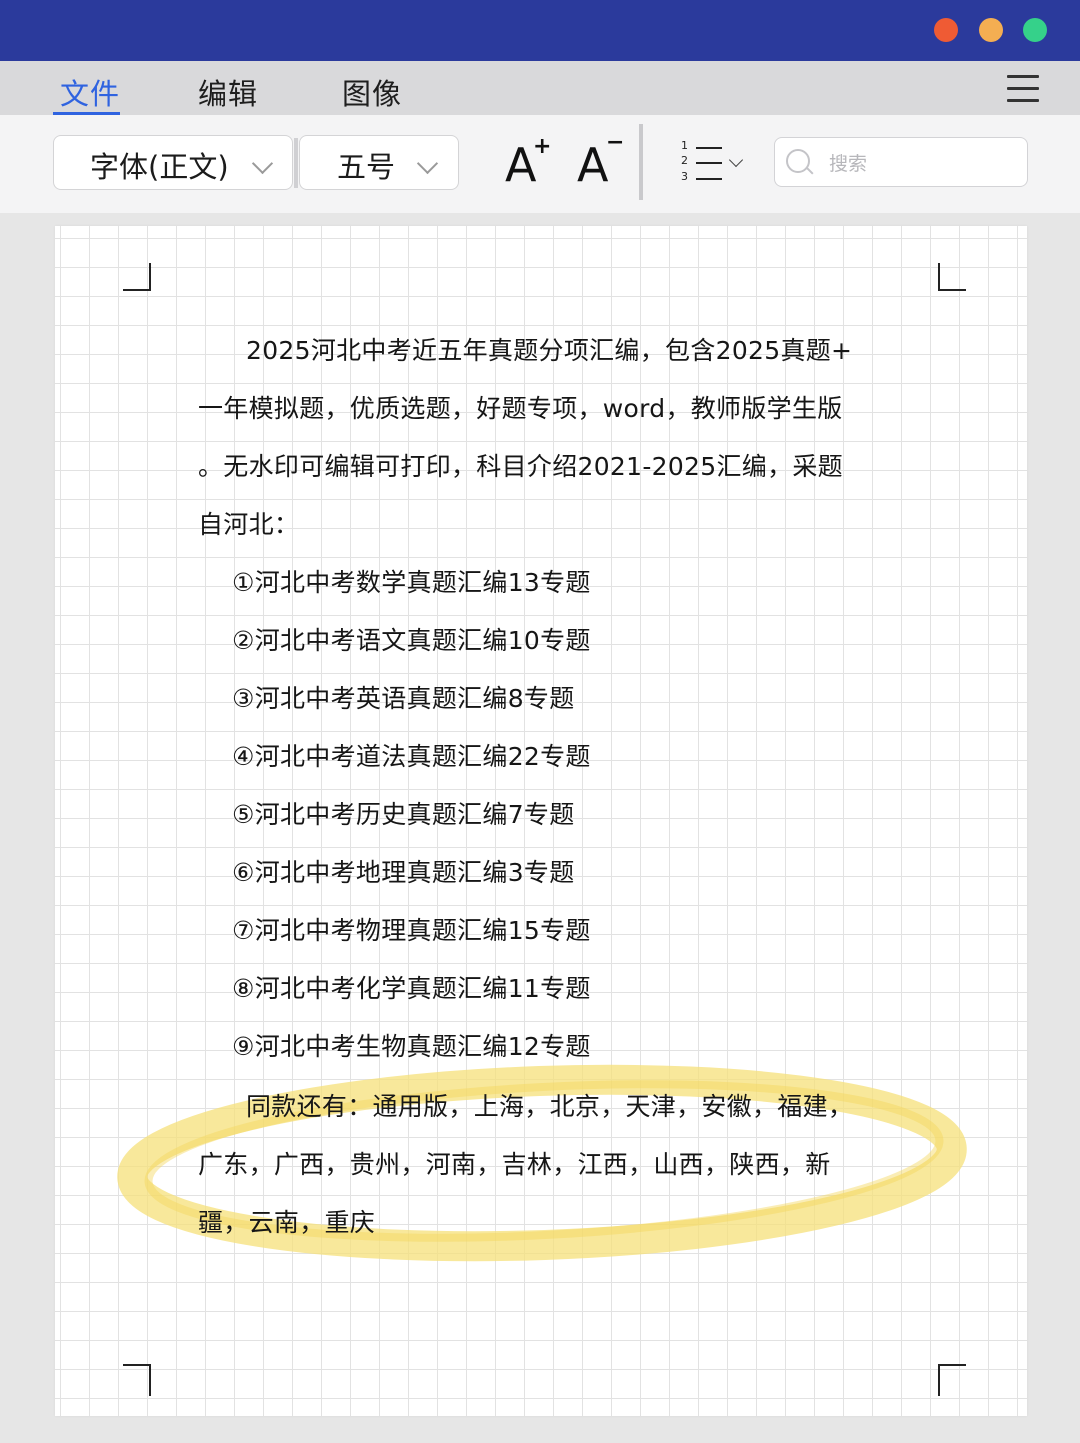  Describe the element at coordinates (411, 756) in the screenshot. I see `subject-list-item: ④河北中考道法真题汇编22专题` at that location.